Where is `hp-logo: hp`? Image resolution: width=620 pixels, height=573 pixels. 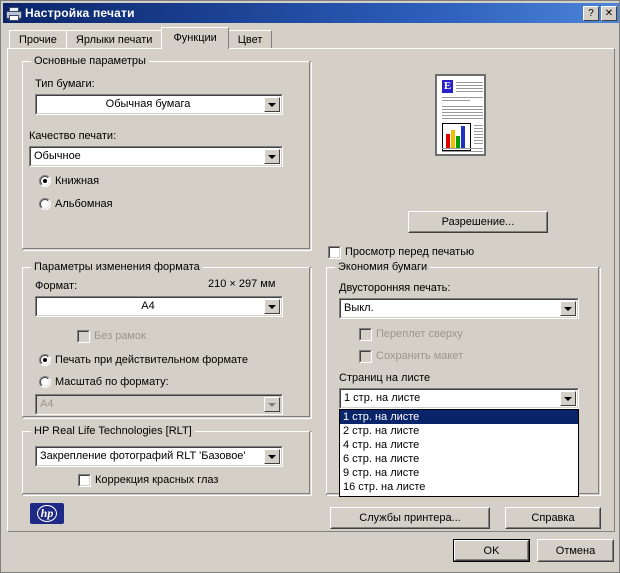
hp-logo: hp is located at coordinates (47, 513).